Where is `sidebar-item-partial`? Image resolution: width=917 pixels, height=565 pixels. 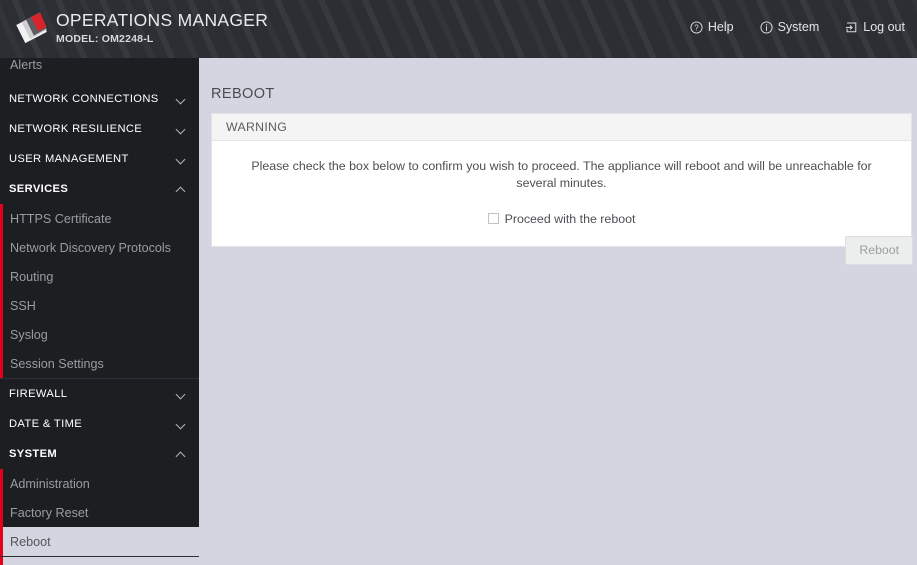 sidebar-item-partial is located at coordinates (101, 561).